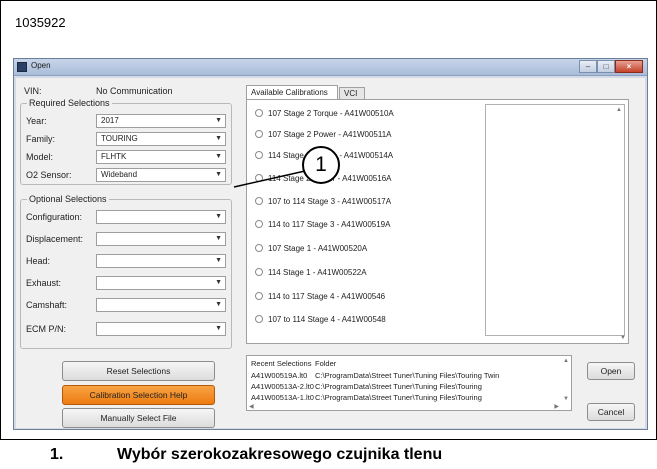  Describe the element at coordinates (57, 454) in the screenshot. I see `caption-number: 1.` at that location.